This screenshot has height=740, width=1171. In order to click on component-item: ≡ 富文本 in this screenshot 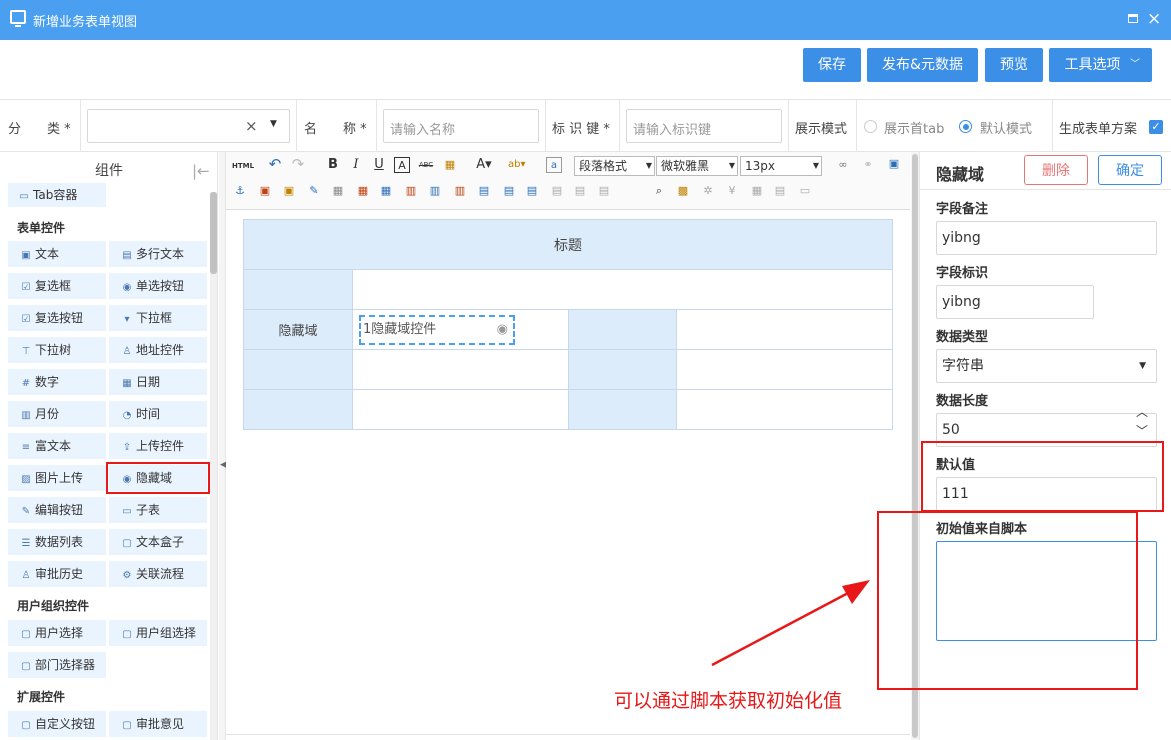, I will do `click(57, 446)`.